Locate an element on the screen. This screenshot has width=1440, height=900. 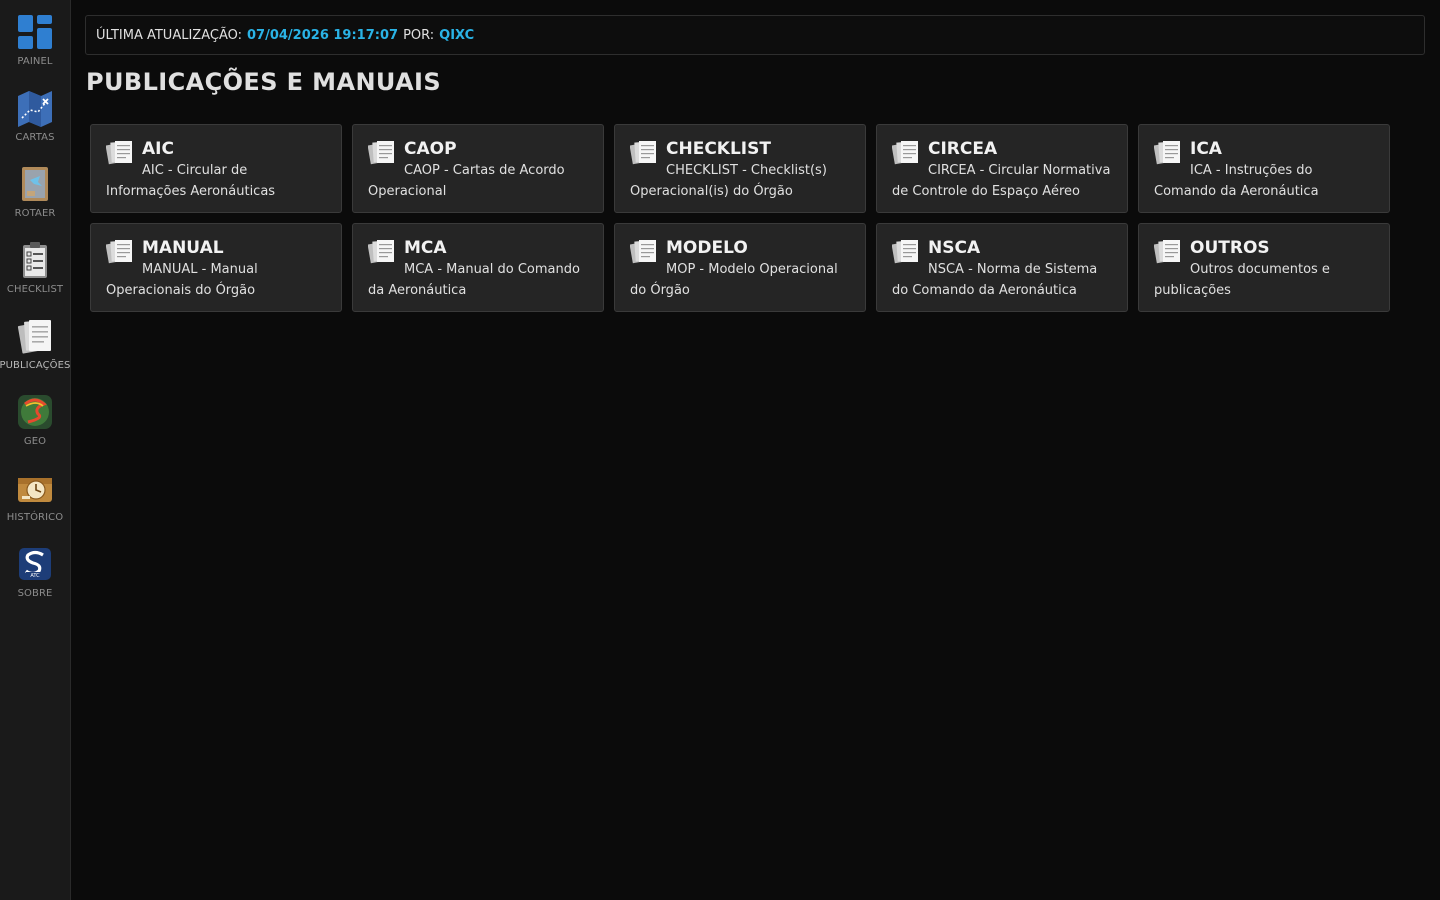
card-title: MCA is located at coordinates (425, 248).